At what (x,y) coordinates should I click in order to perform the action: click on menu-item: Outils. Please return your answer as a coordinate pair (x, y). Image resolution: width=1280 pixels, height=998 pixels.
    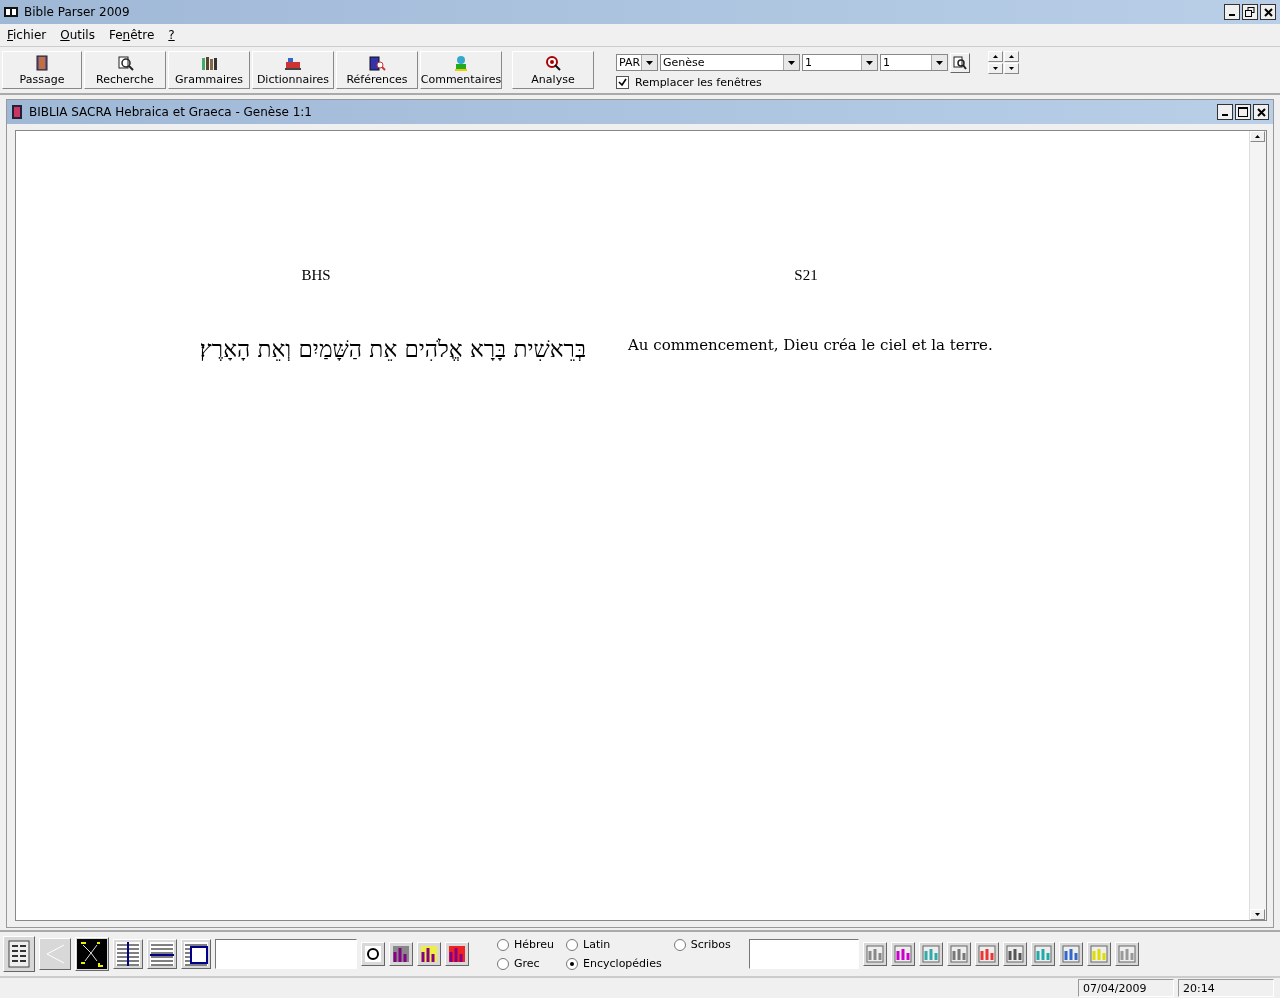
    Looking at the image, I should click on (77, 35).